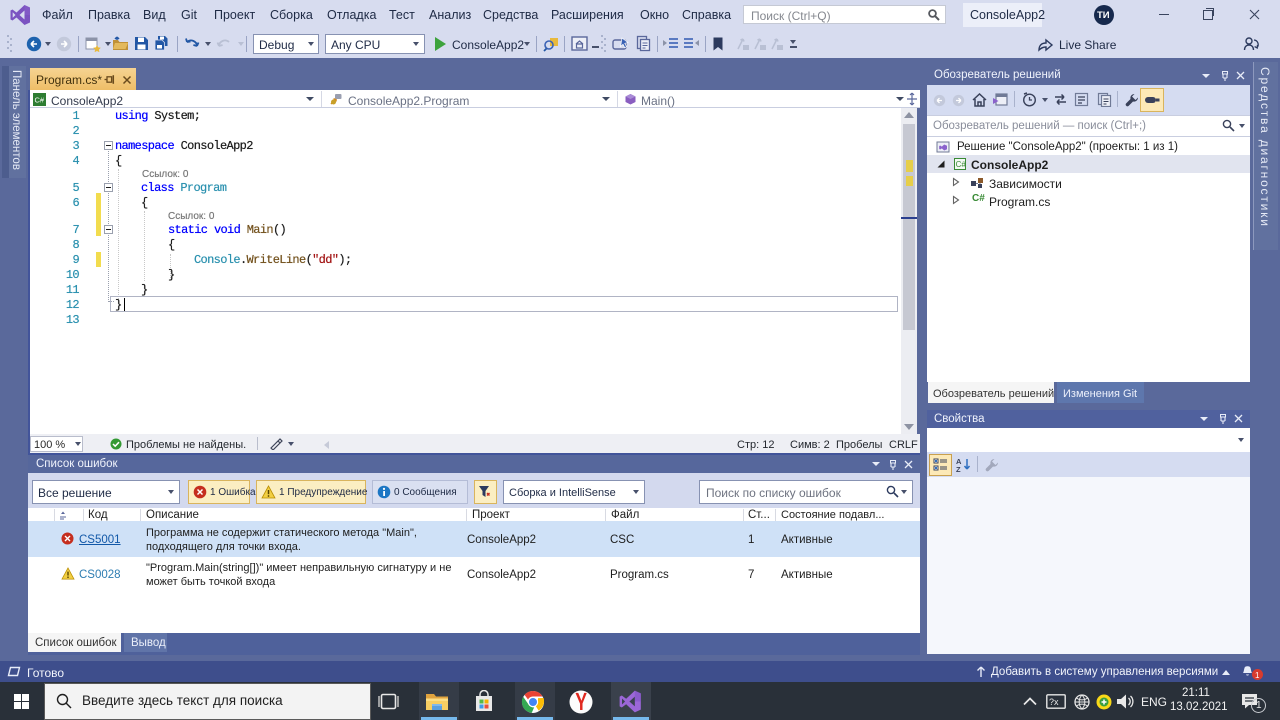 The height and width of the screenshot is (720, 1280). Describe the element at coordinates (958, 469) in the screenshot. I see `svg-text: Z` at that location.